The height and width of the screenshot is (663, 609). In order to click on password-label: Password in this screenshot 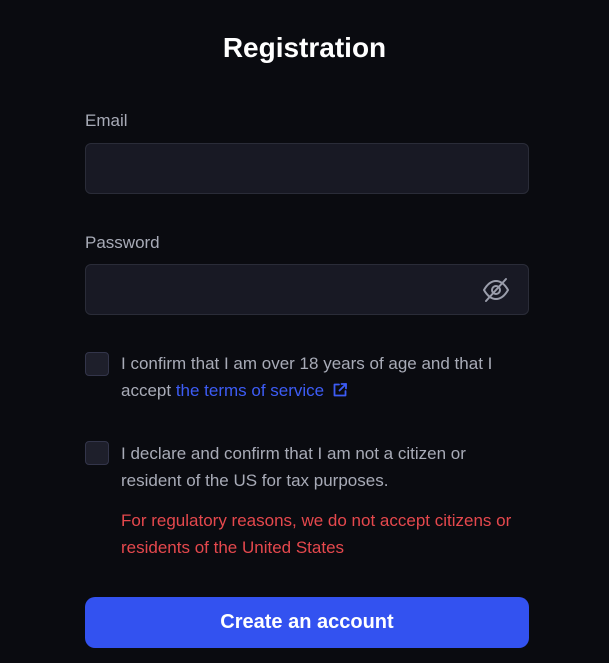, I will do `click(122, 242)`.